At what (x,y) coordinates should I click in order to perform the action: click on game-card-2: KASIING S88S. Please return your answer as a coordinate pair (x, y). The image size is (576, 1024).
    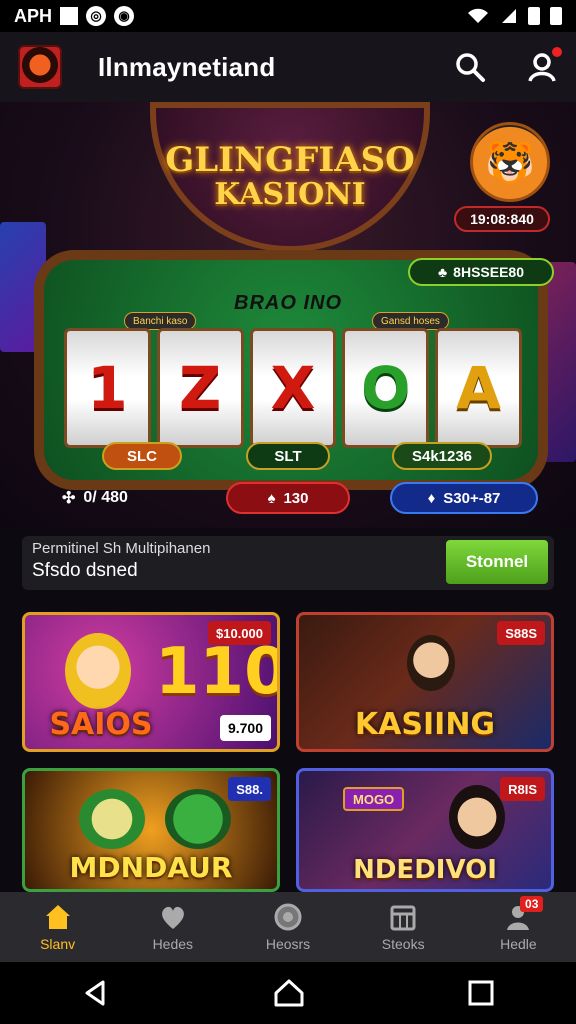
    Looking at the image, I should click on (425, 682).